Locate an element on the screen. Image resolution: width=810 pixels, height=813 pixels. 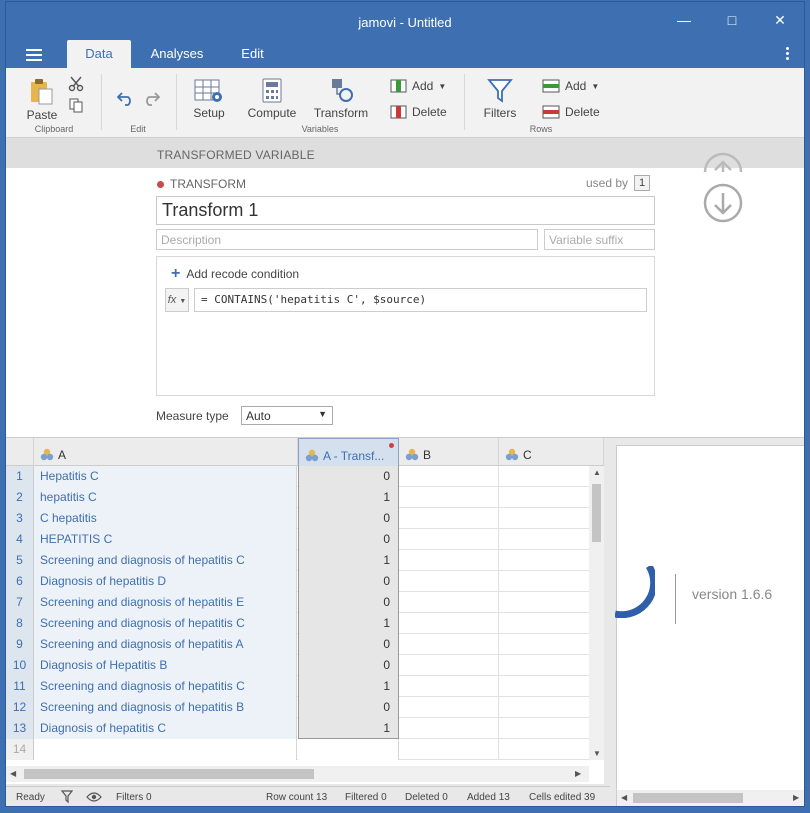
row-number: 7 is located at coordinates (20, 602).